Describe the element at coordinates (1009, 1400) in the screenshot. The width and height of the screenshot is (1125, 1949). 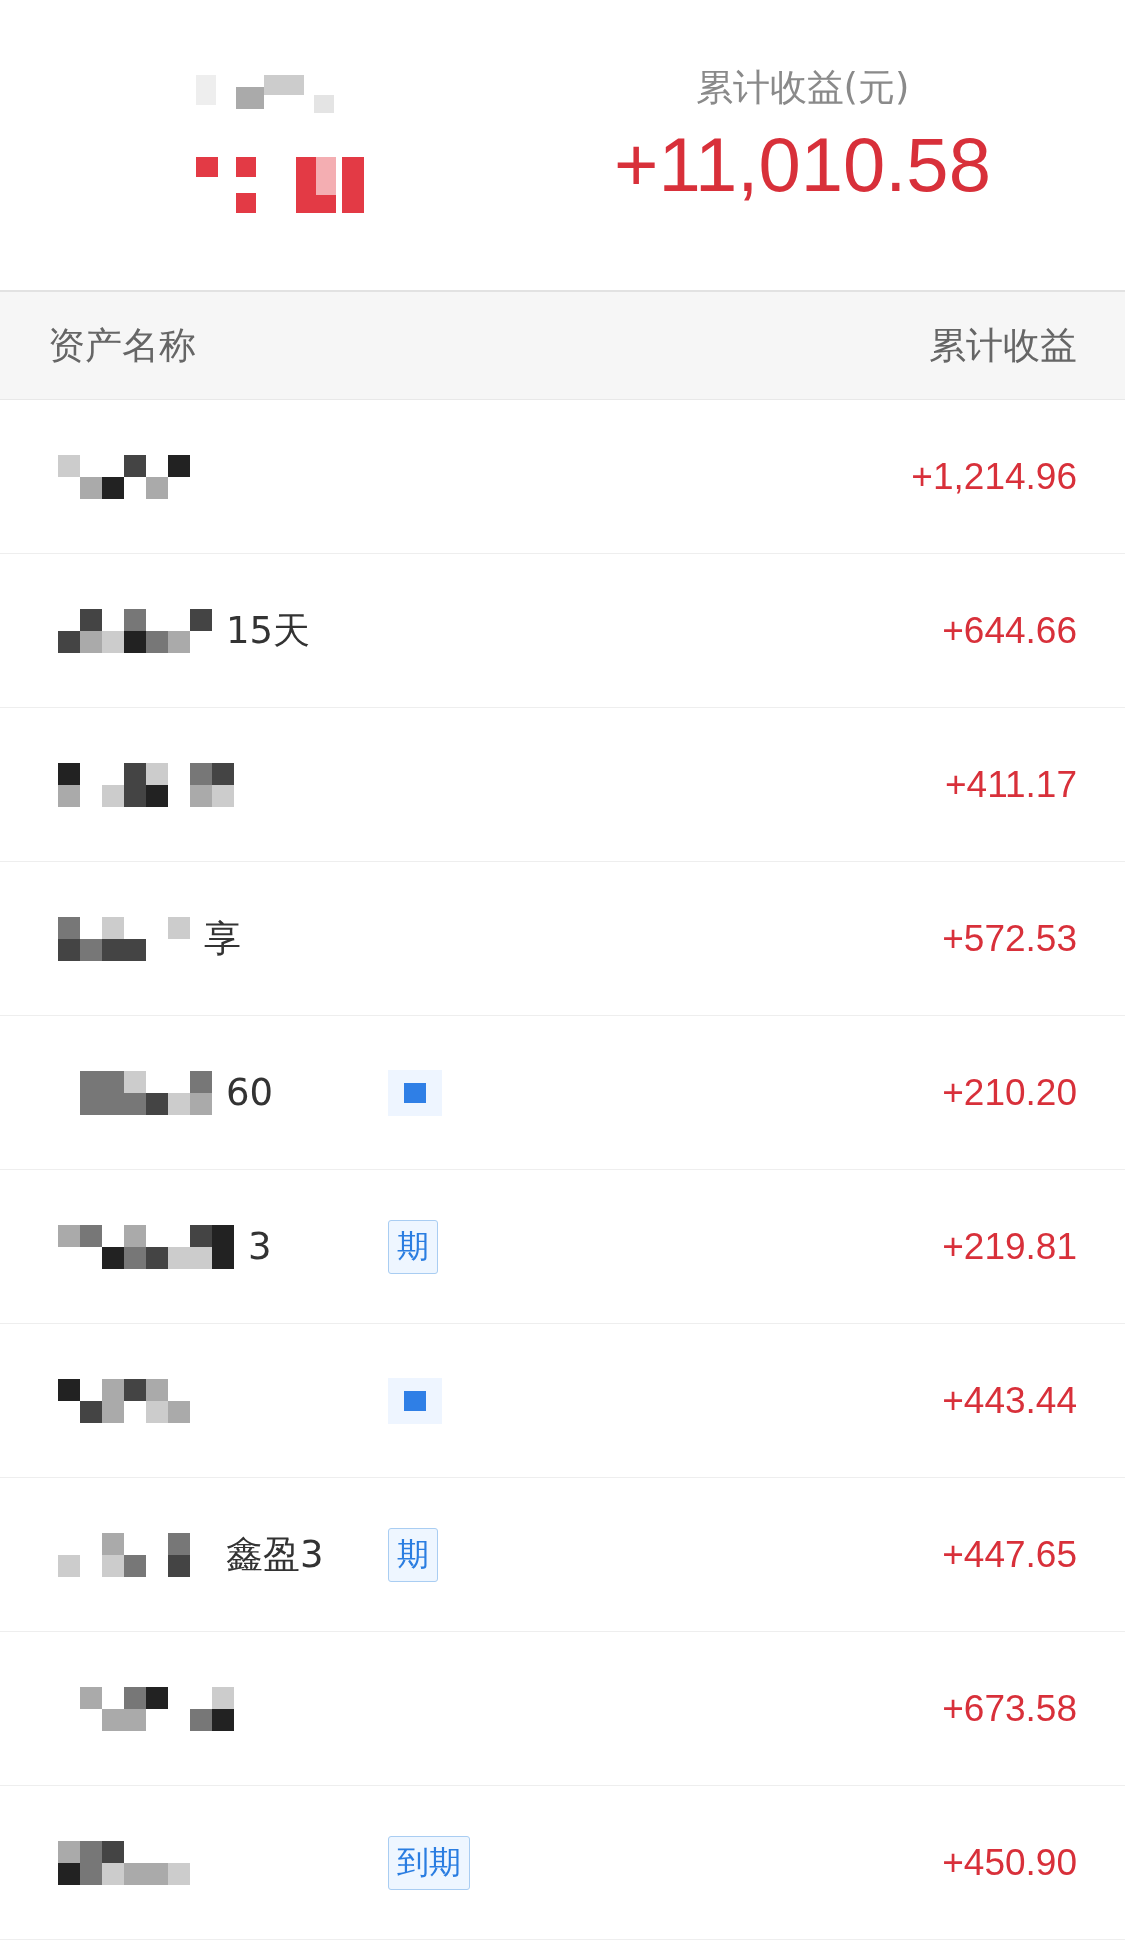
I see `asset-earnings: +443.44` at that location.